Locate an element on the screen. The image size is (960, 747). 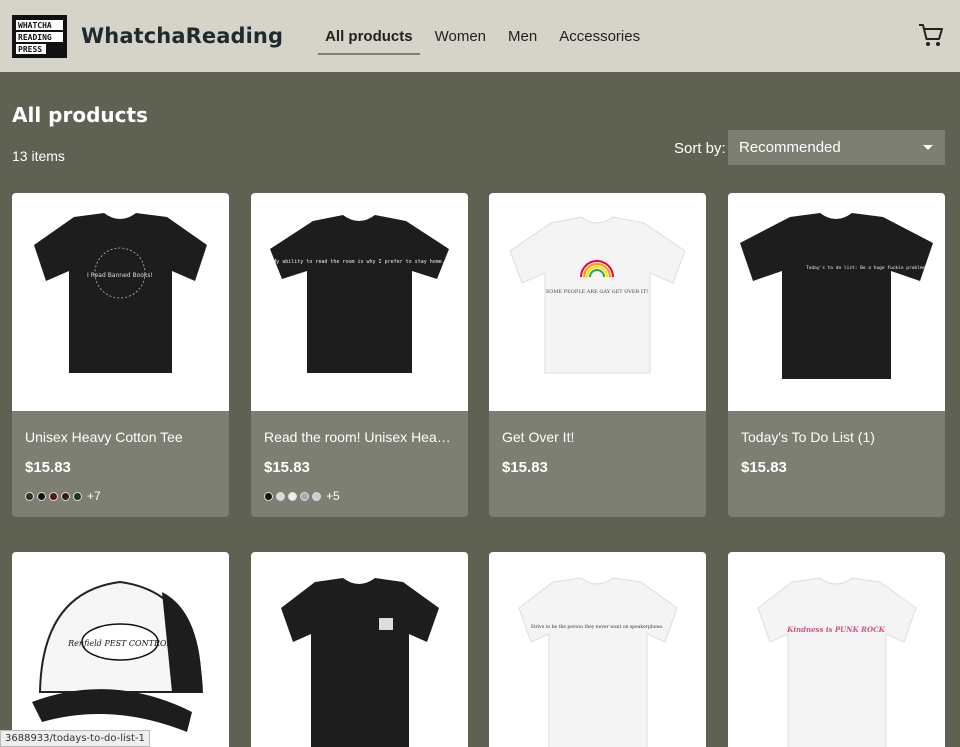
svg-text: READING is located at coordinates (35, 37).